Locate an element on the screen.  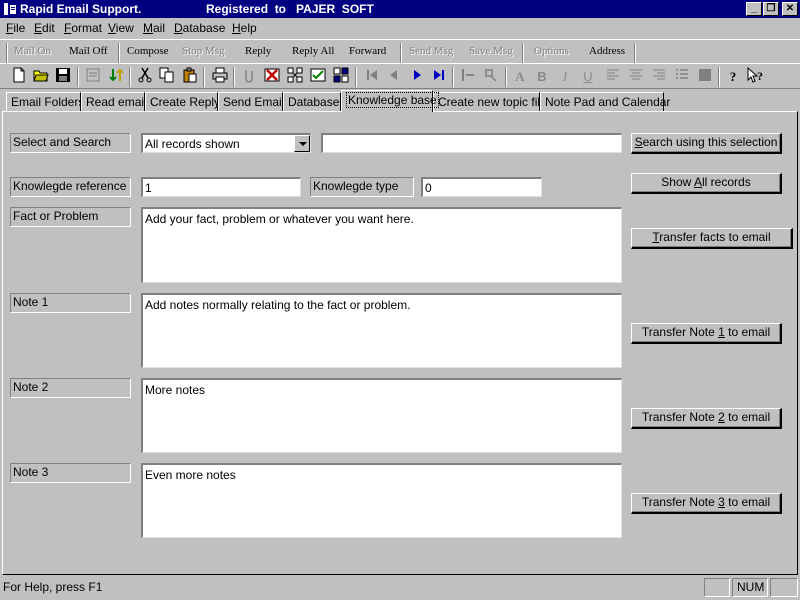
icon-toolbar: A B I U ? ? is located at coordinates (400, 76).